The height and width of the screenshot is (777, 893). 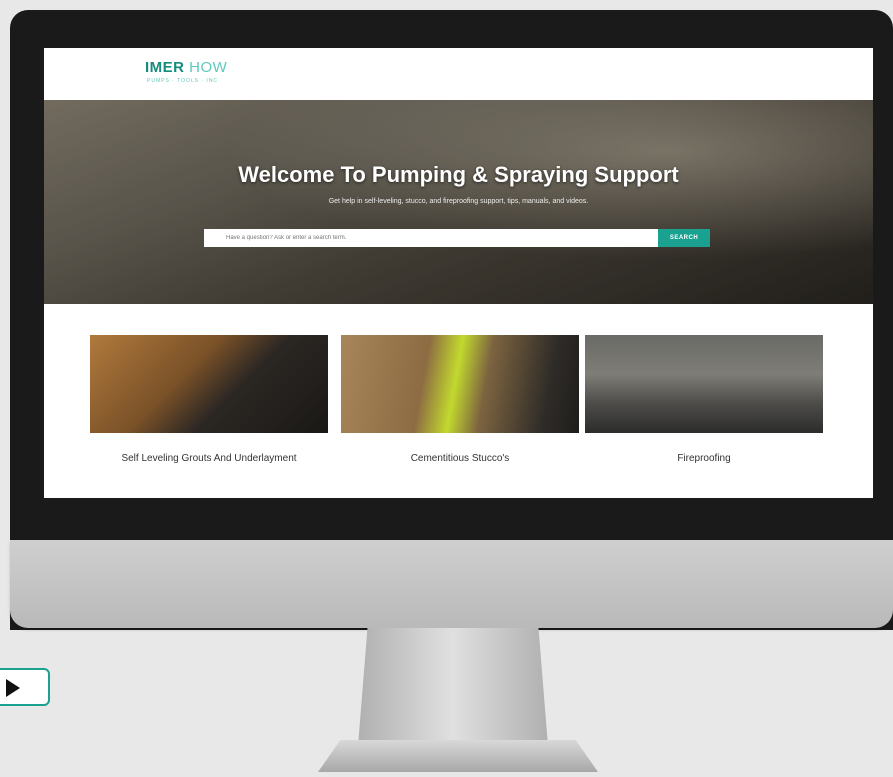 I want to click on fireproofing-image, so click(x=704, y=384).